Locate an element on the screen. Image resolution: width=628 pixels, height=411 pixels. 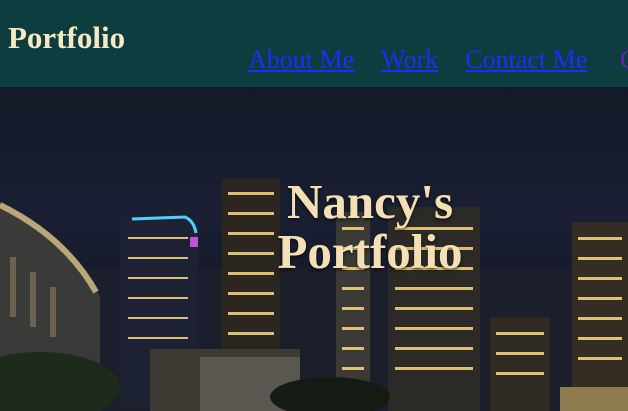
hero-title-line-2: Portfolio is located at coordinates (370, 251).